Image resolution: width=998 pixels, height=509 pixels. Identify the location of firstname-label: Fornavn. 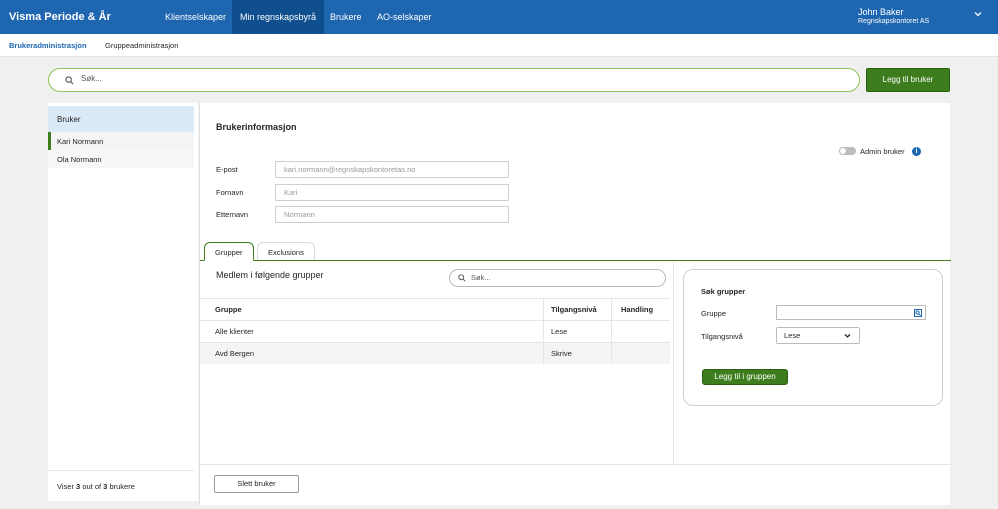
(230, 192).